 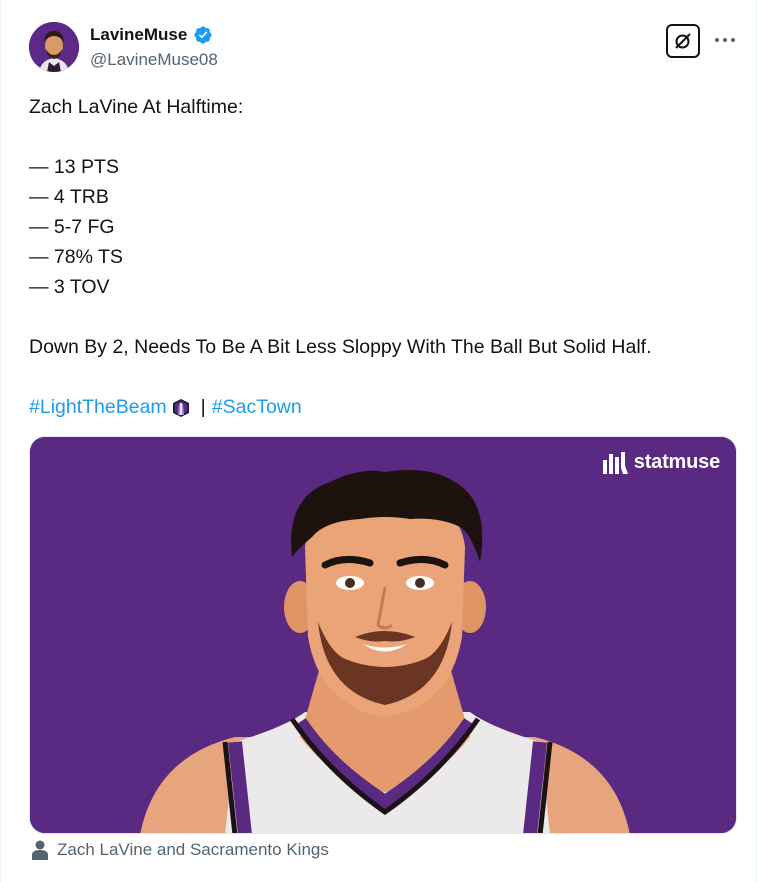 I want to click on more-options-button, so click(x=725, y=40).